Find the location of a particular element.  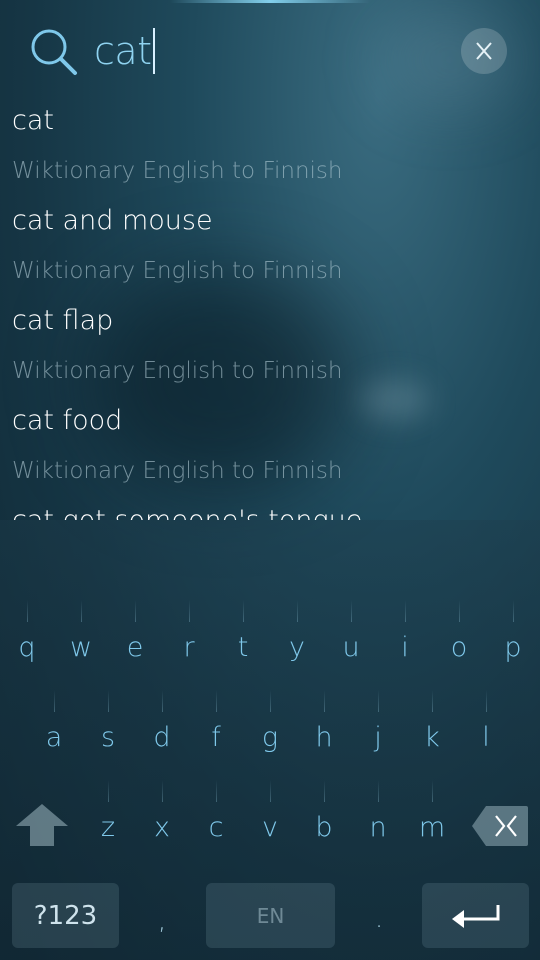

period-key-label: . is located at coordinates (379, 918).